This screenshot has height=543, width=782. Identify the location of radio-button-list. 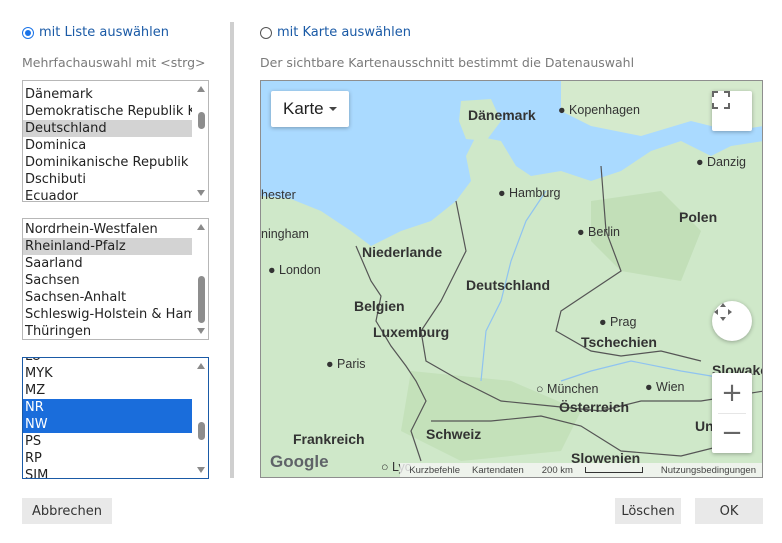
(28, 32).